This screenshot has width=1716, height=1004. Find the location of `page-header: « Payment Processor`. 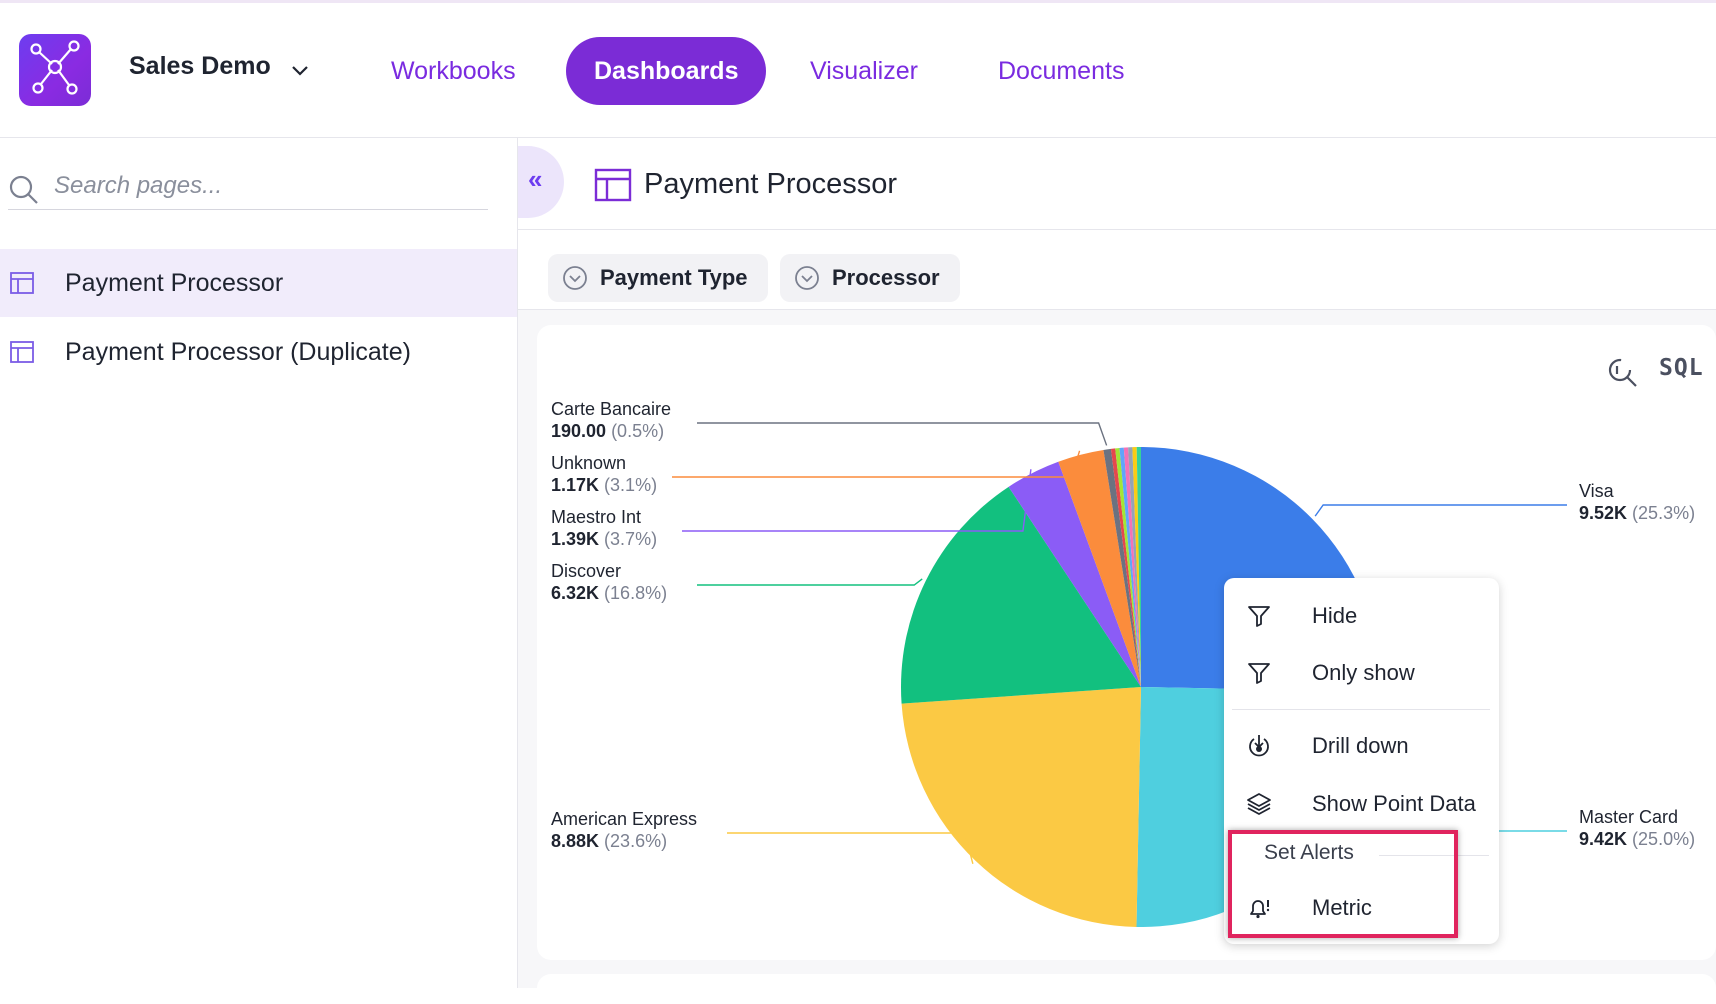

page-header: « Payment Processor is located at coordinates (1117, 184).